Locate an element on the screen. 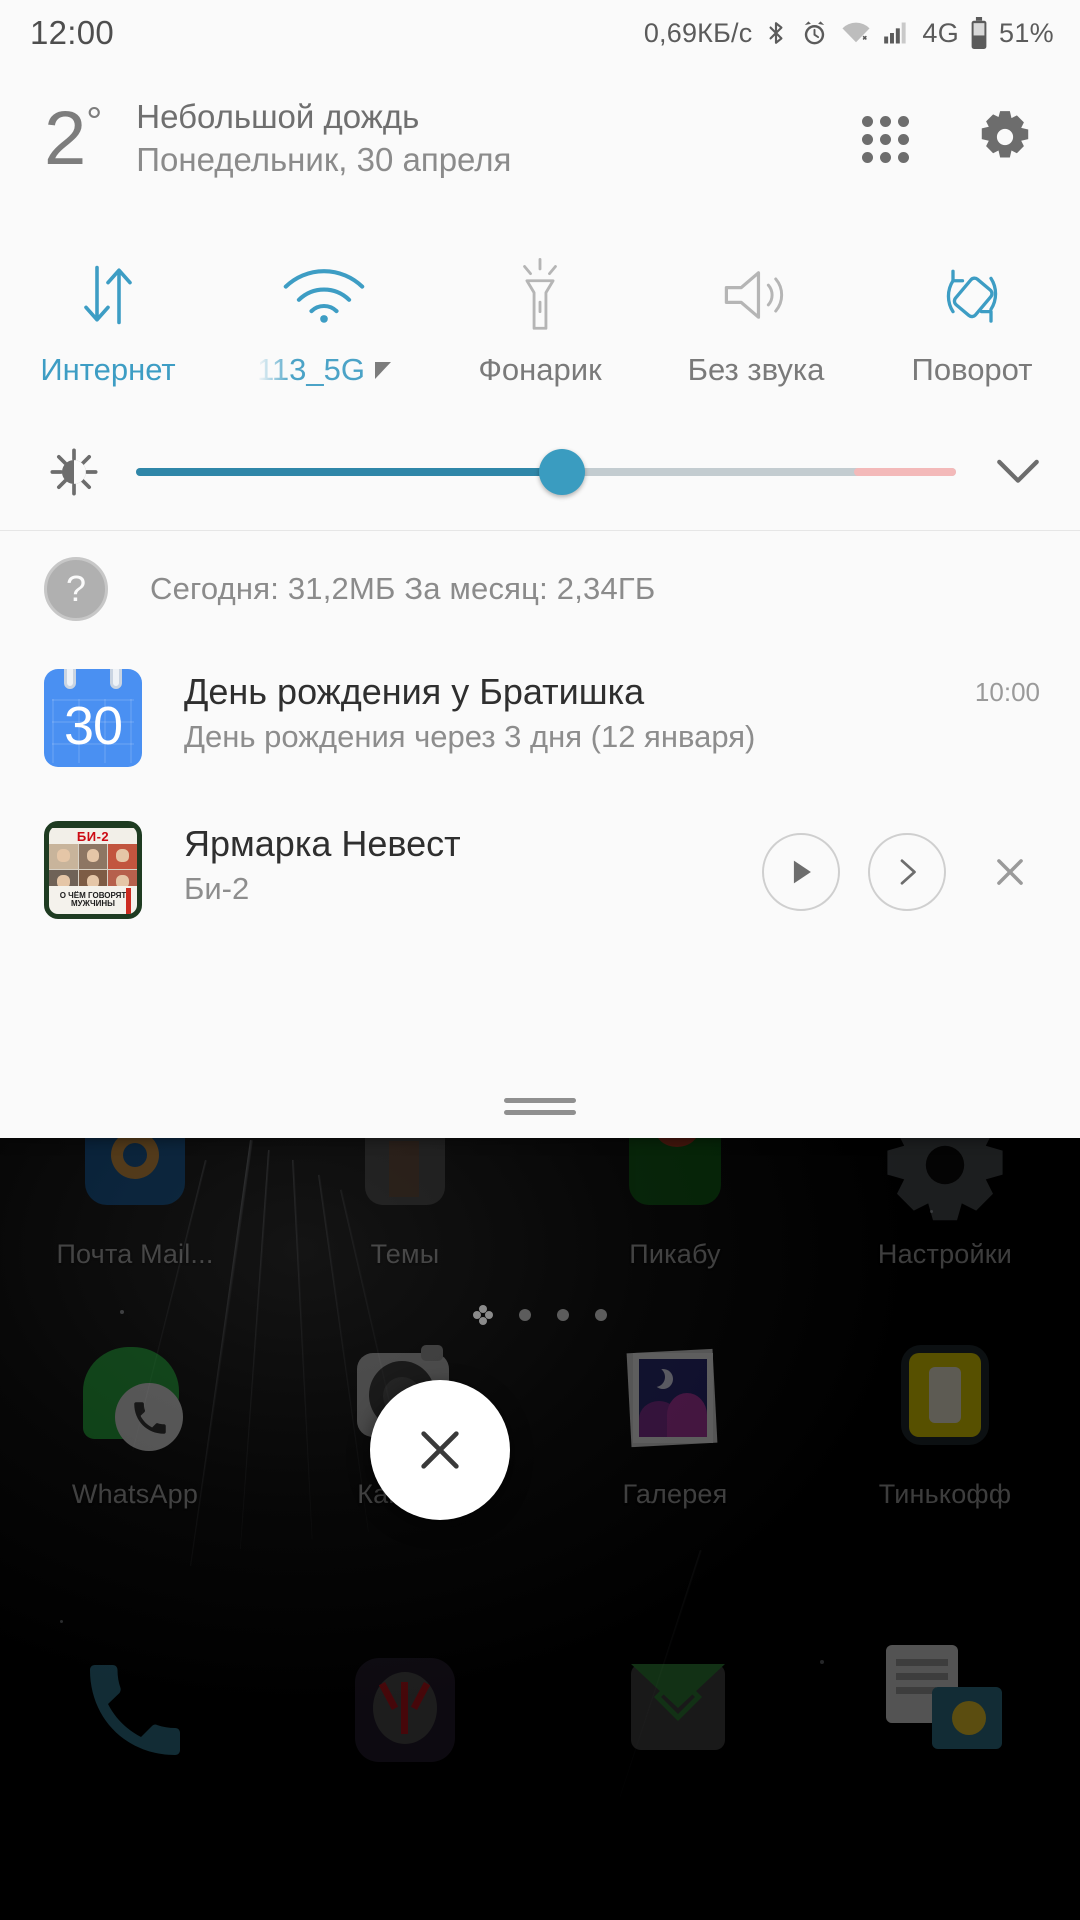  weather-condition: Небольшой дождь is located at coordinates (278, 117).